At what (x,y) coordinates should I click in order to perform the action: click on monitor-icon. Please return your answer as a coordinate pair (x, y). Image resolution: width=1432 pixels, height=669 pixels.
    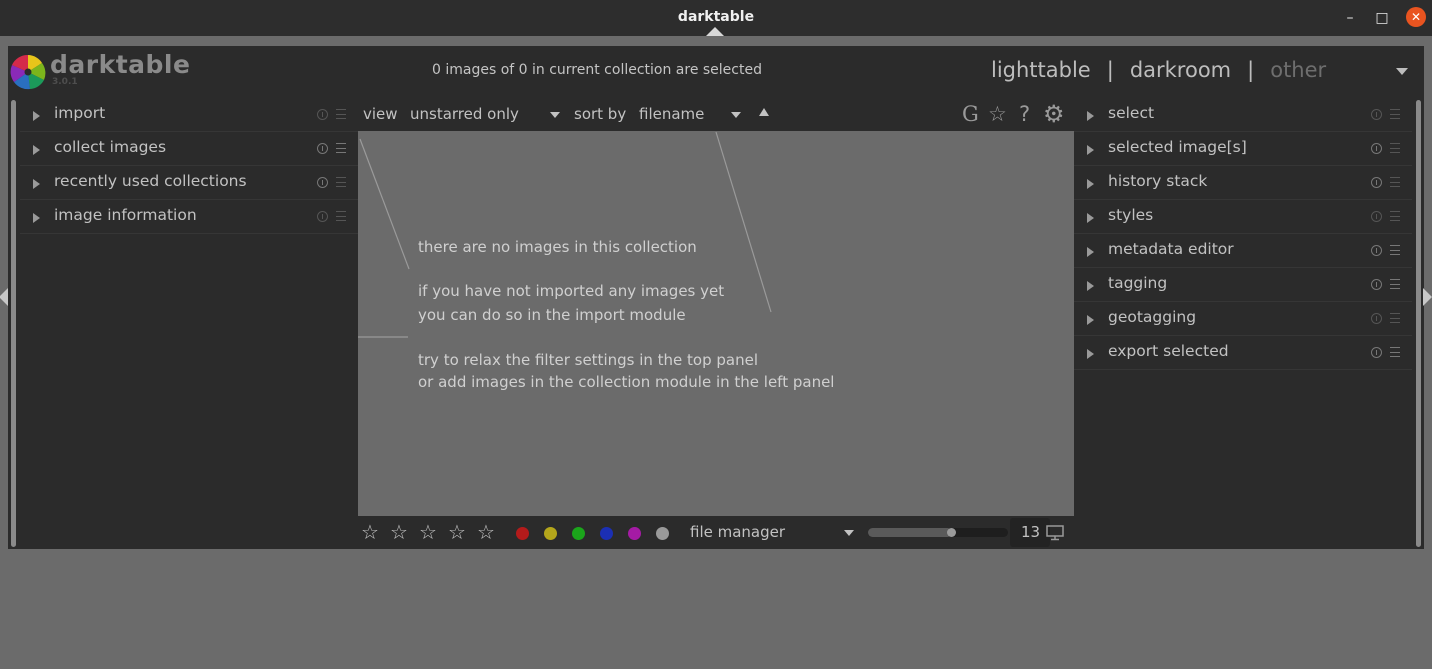
    Looking at the image, I should click on (1055, 533).